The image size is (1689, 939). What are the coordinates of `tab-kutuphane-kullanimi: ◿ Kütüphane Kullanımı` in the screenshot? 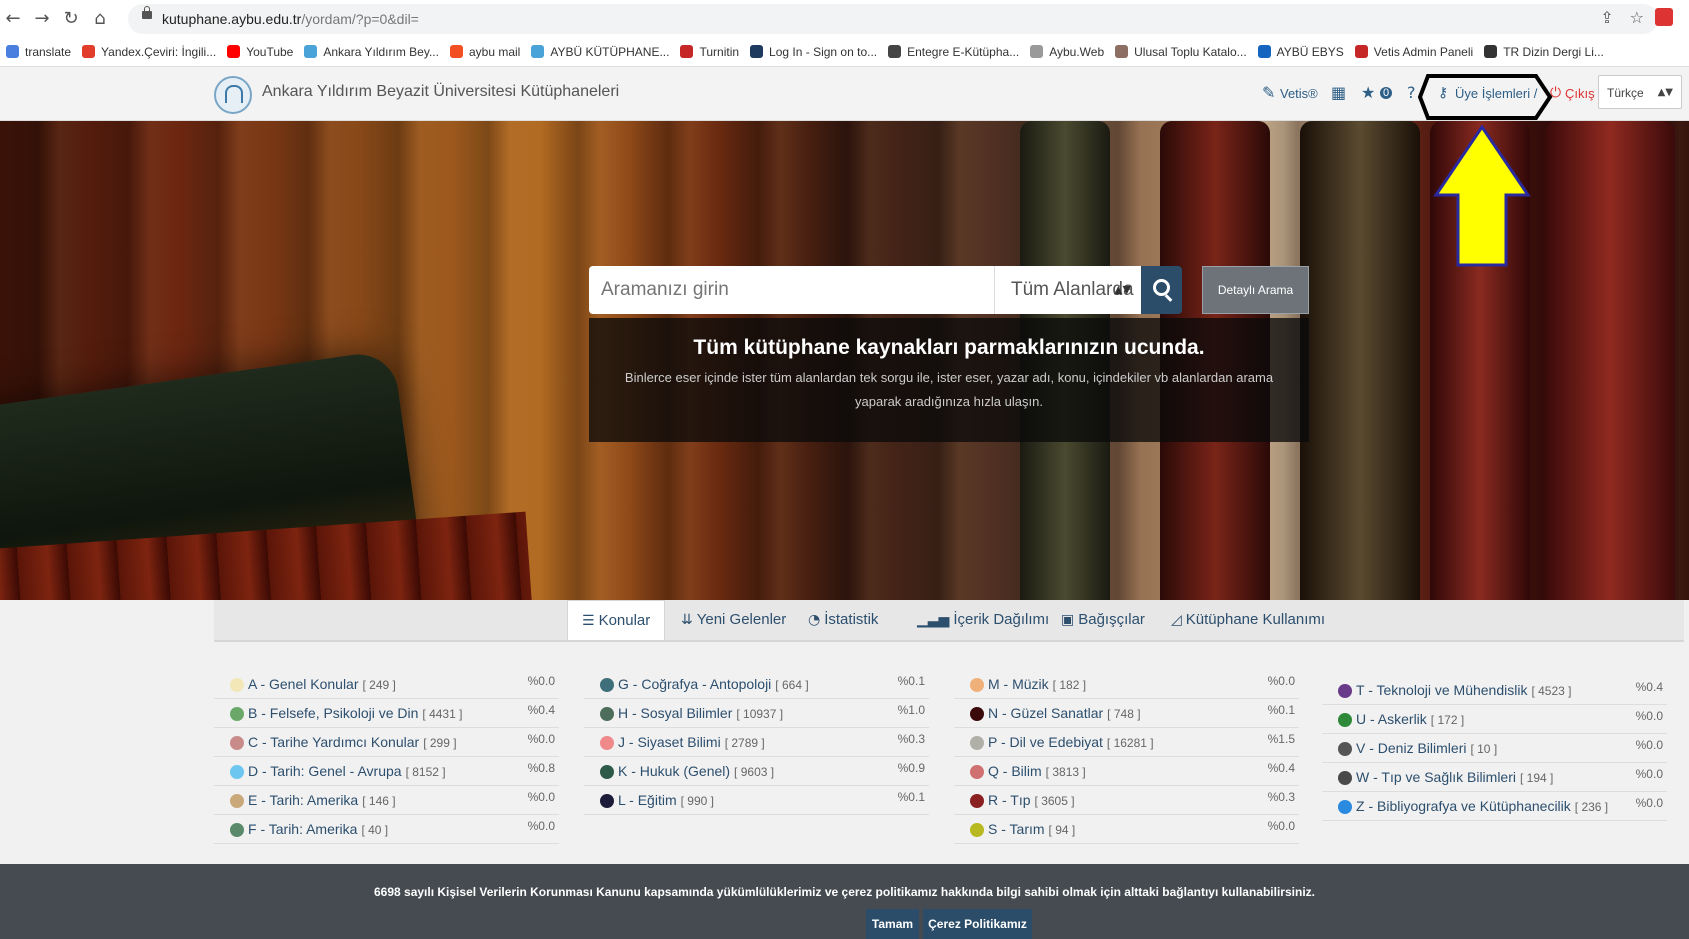 It's located at (1248, 620).